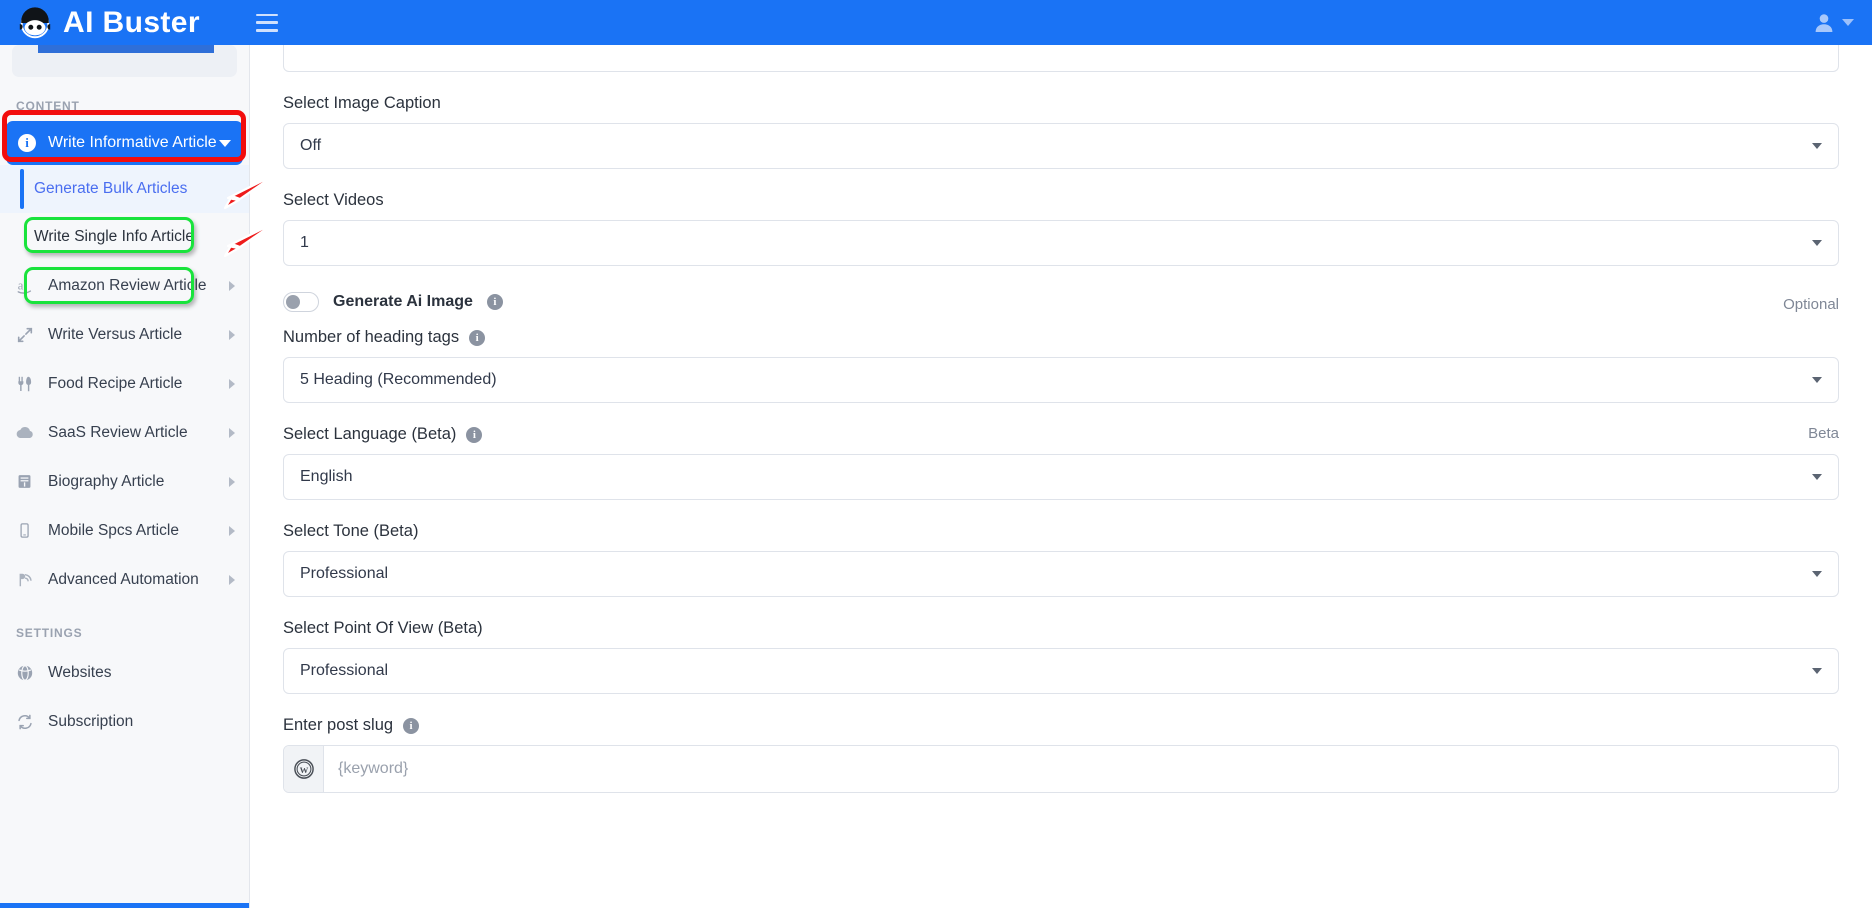 The image size is (1872, 908). I want to click on globe-icon, so click(24, 673).